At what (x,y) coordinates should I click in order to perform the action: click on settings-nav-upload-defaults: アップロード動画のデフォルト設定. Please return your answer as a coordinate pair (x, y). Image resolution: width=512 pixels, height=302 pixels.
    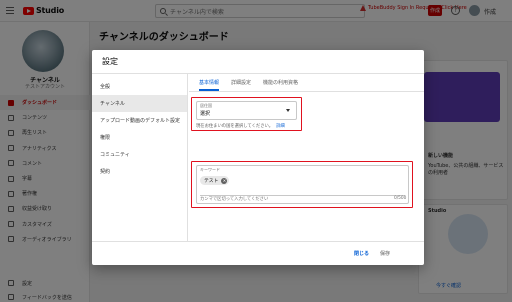
    Looking at the image, I should click on (139, 120).